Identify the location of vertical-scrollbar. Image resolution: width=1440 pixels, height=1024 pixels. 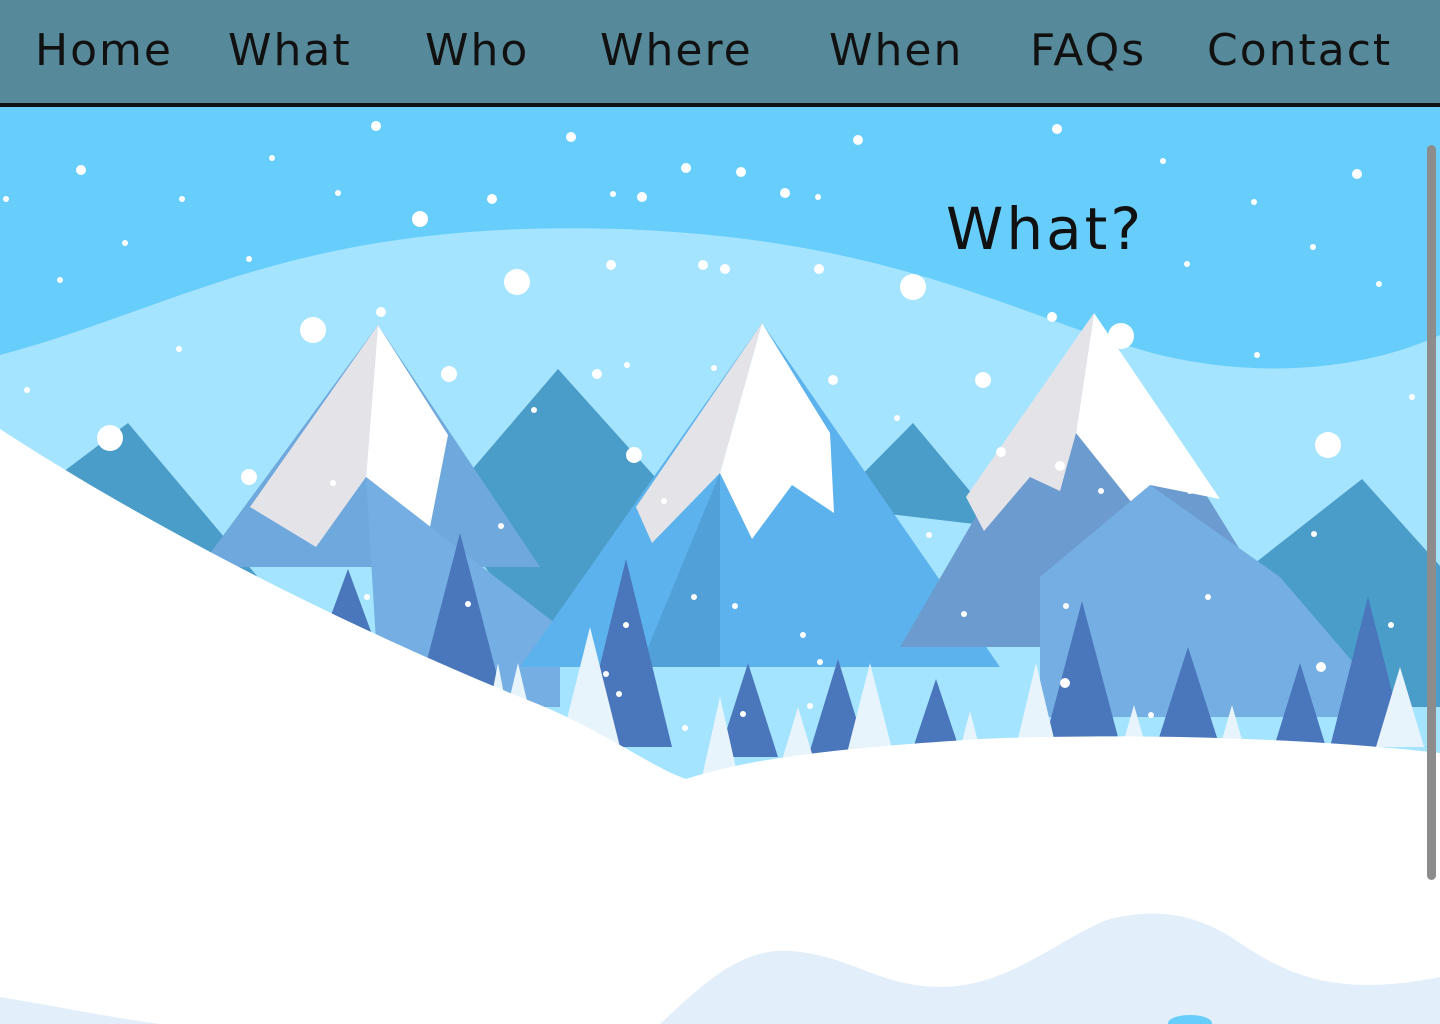
(1432, 512).